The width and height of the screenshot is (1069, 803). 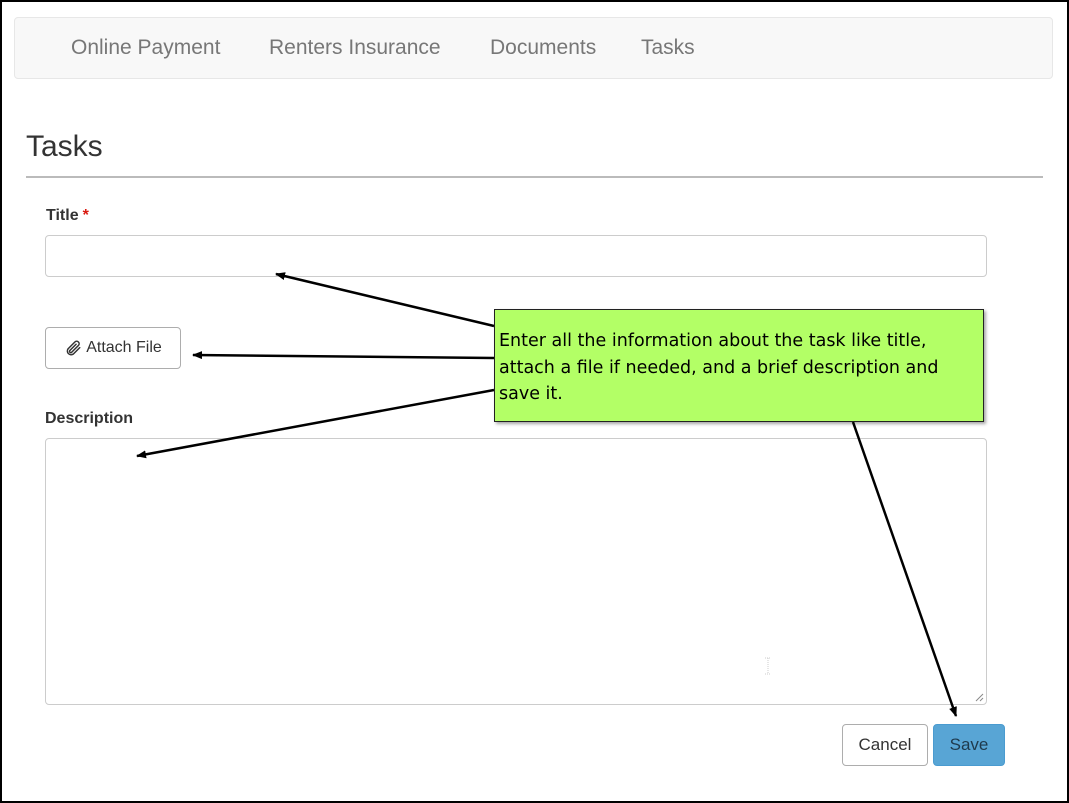 I want to click on title-label-text: Title, so click(x=62, y=215).